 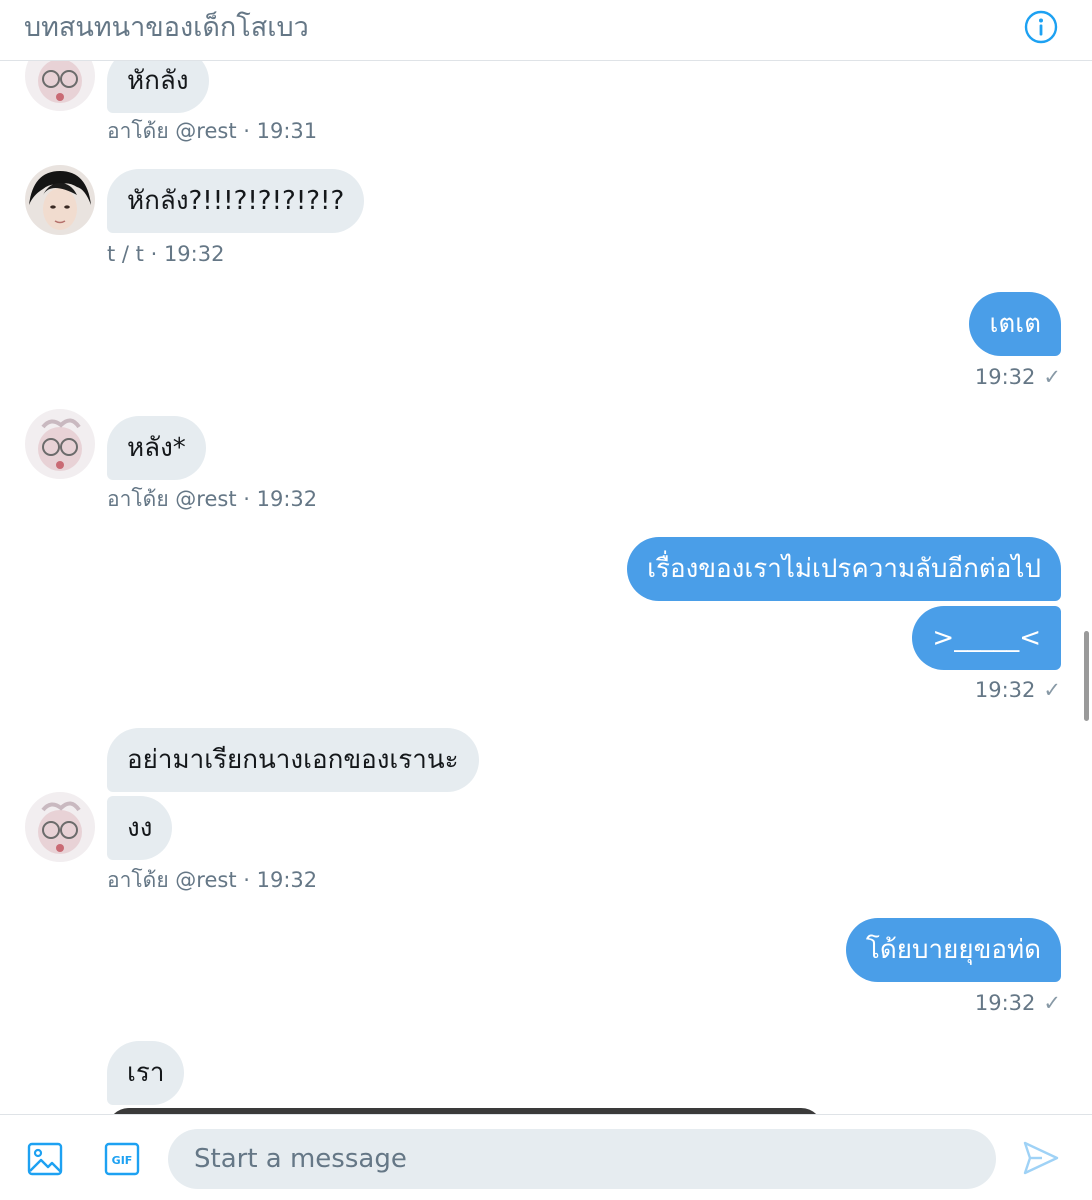 I want to click on message-bubble: งง, so click(x=140, y=828).